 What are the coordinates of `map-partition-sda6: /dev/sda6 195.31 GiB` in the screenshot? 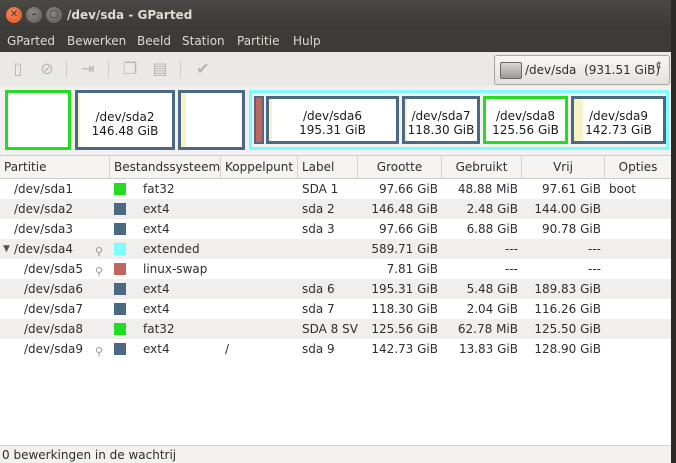 It's located at (332, 120).